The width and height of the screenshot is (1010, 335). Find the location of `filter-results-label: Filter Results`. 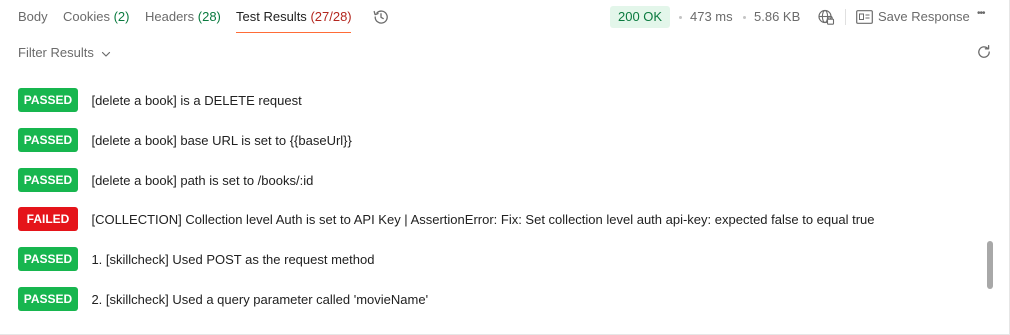

filter-results-label: Filter Results is located at coordinates (56, 52).